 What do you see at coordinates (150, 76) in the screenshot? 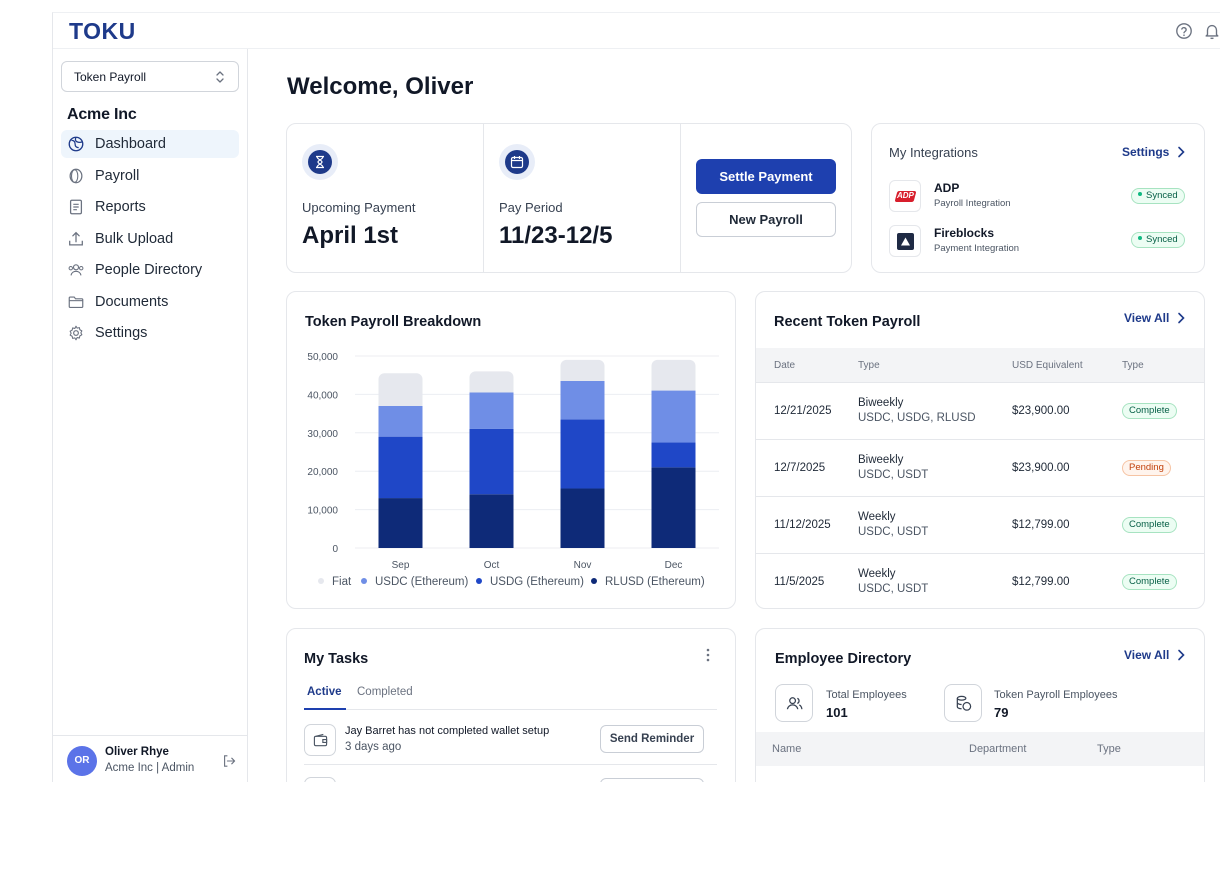
I see `workspace-select: Token Payroll` at bounding box center [150, 76].